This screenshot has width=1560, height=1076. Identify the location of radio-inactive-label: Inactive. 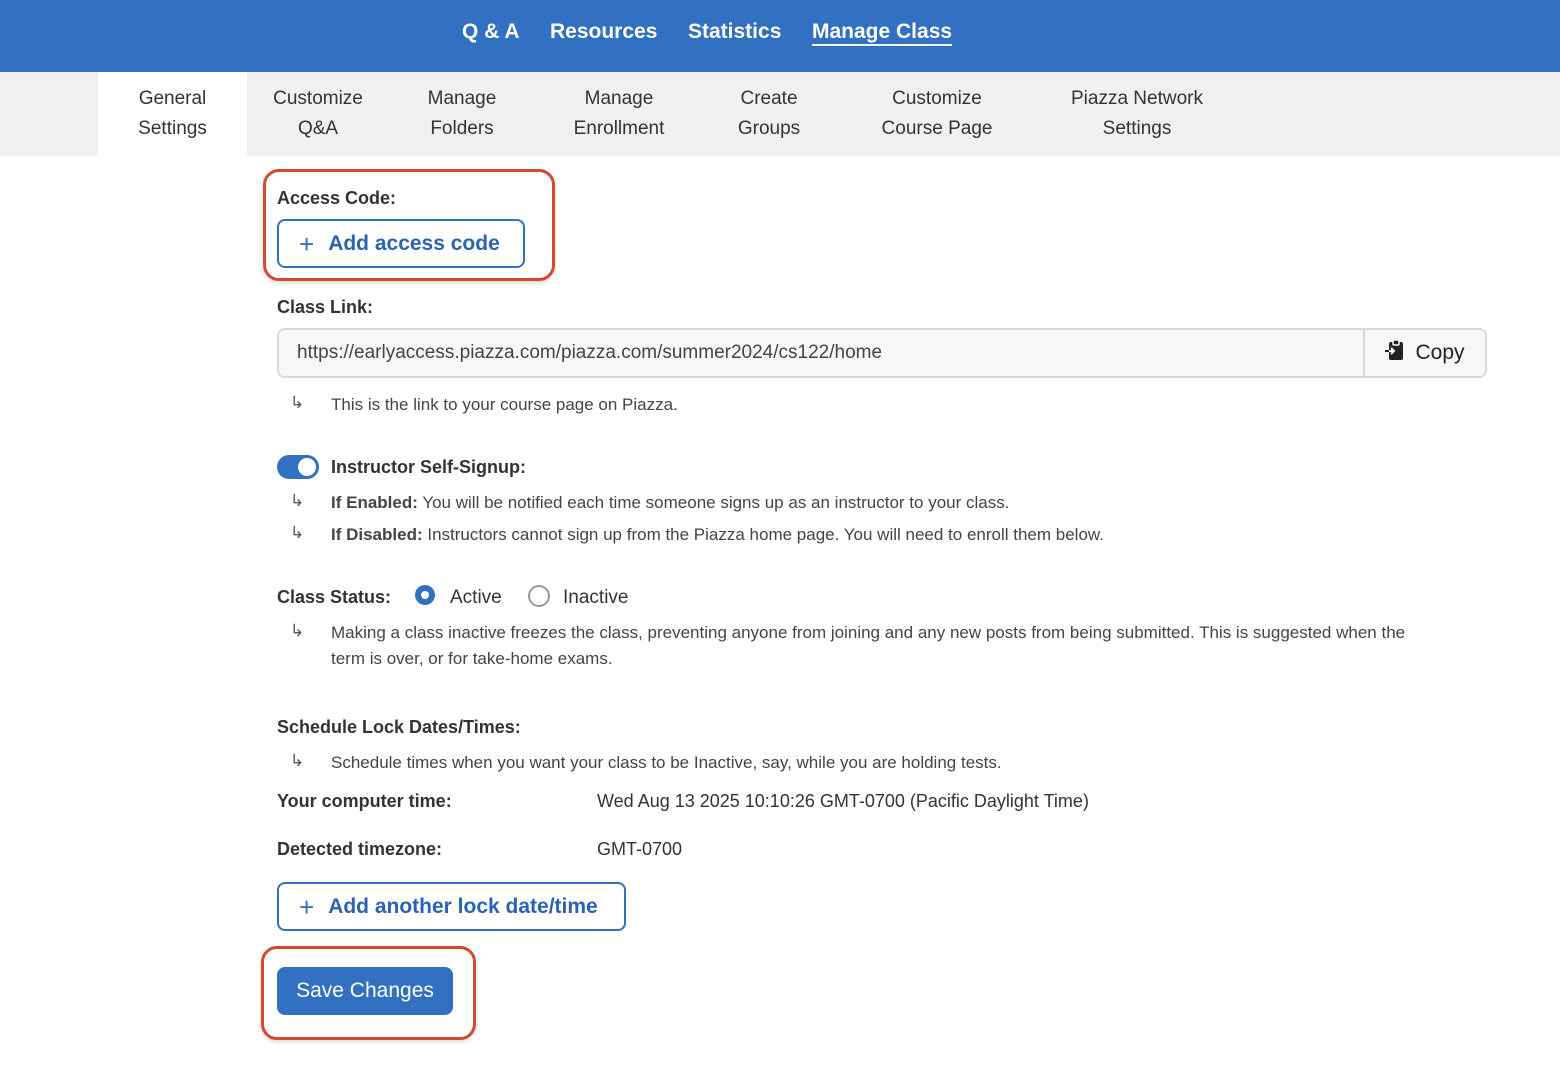
(595, 598).